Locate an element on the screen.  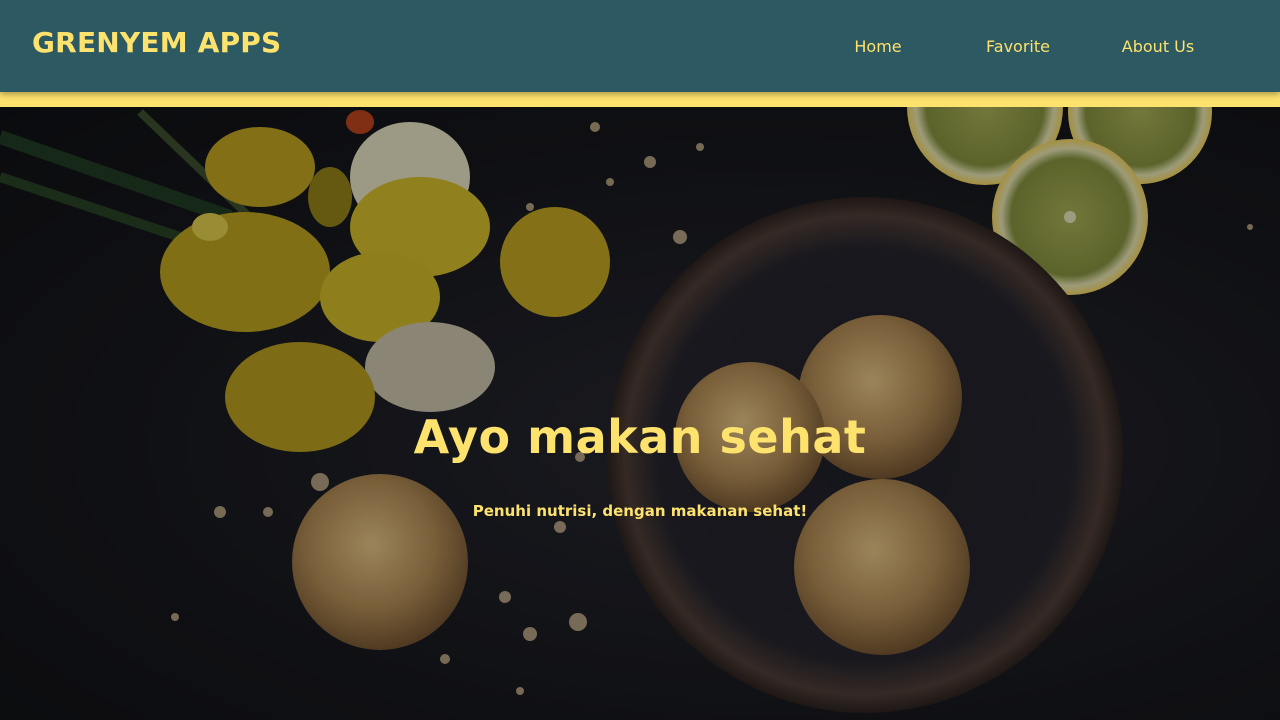
nav-item-favorite: Favorite is located at coordinates (1018, 46).